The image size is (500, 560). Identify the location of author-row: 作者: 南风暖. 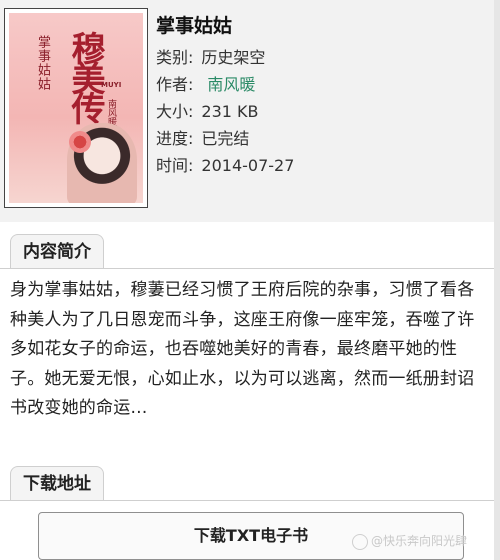
(225, 84).